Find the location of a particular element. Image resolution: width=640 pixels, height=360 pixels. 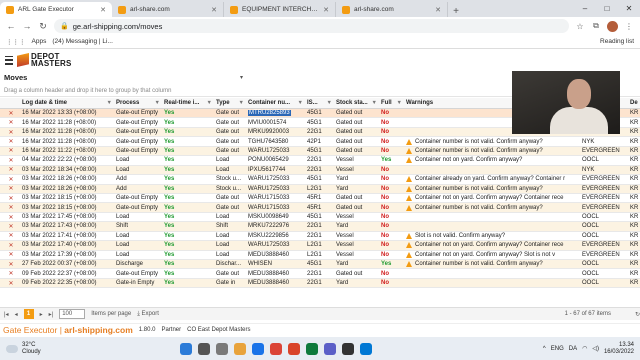

task-view-icon is located at coordinates (222, 348).